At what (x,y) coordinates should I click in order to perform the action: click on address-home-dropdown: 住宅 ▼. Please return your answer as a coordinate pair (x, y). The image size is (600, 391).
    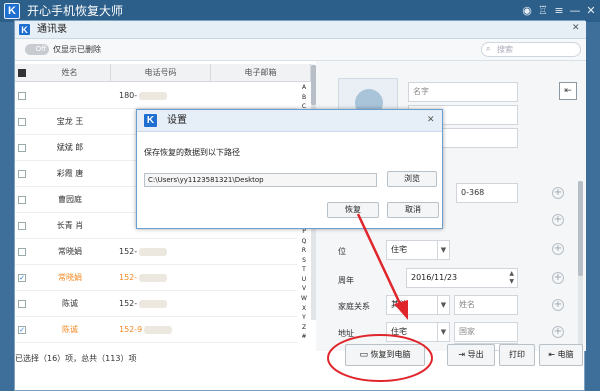
    Looking at the image, I should click on (418, 250).